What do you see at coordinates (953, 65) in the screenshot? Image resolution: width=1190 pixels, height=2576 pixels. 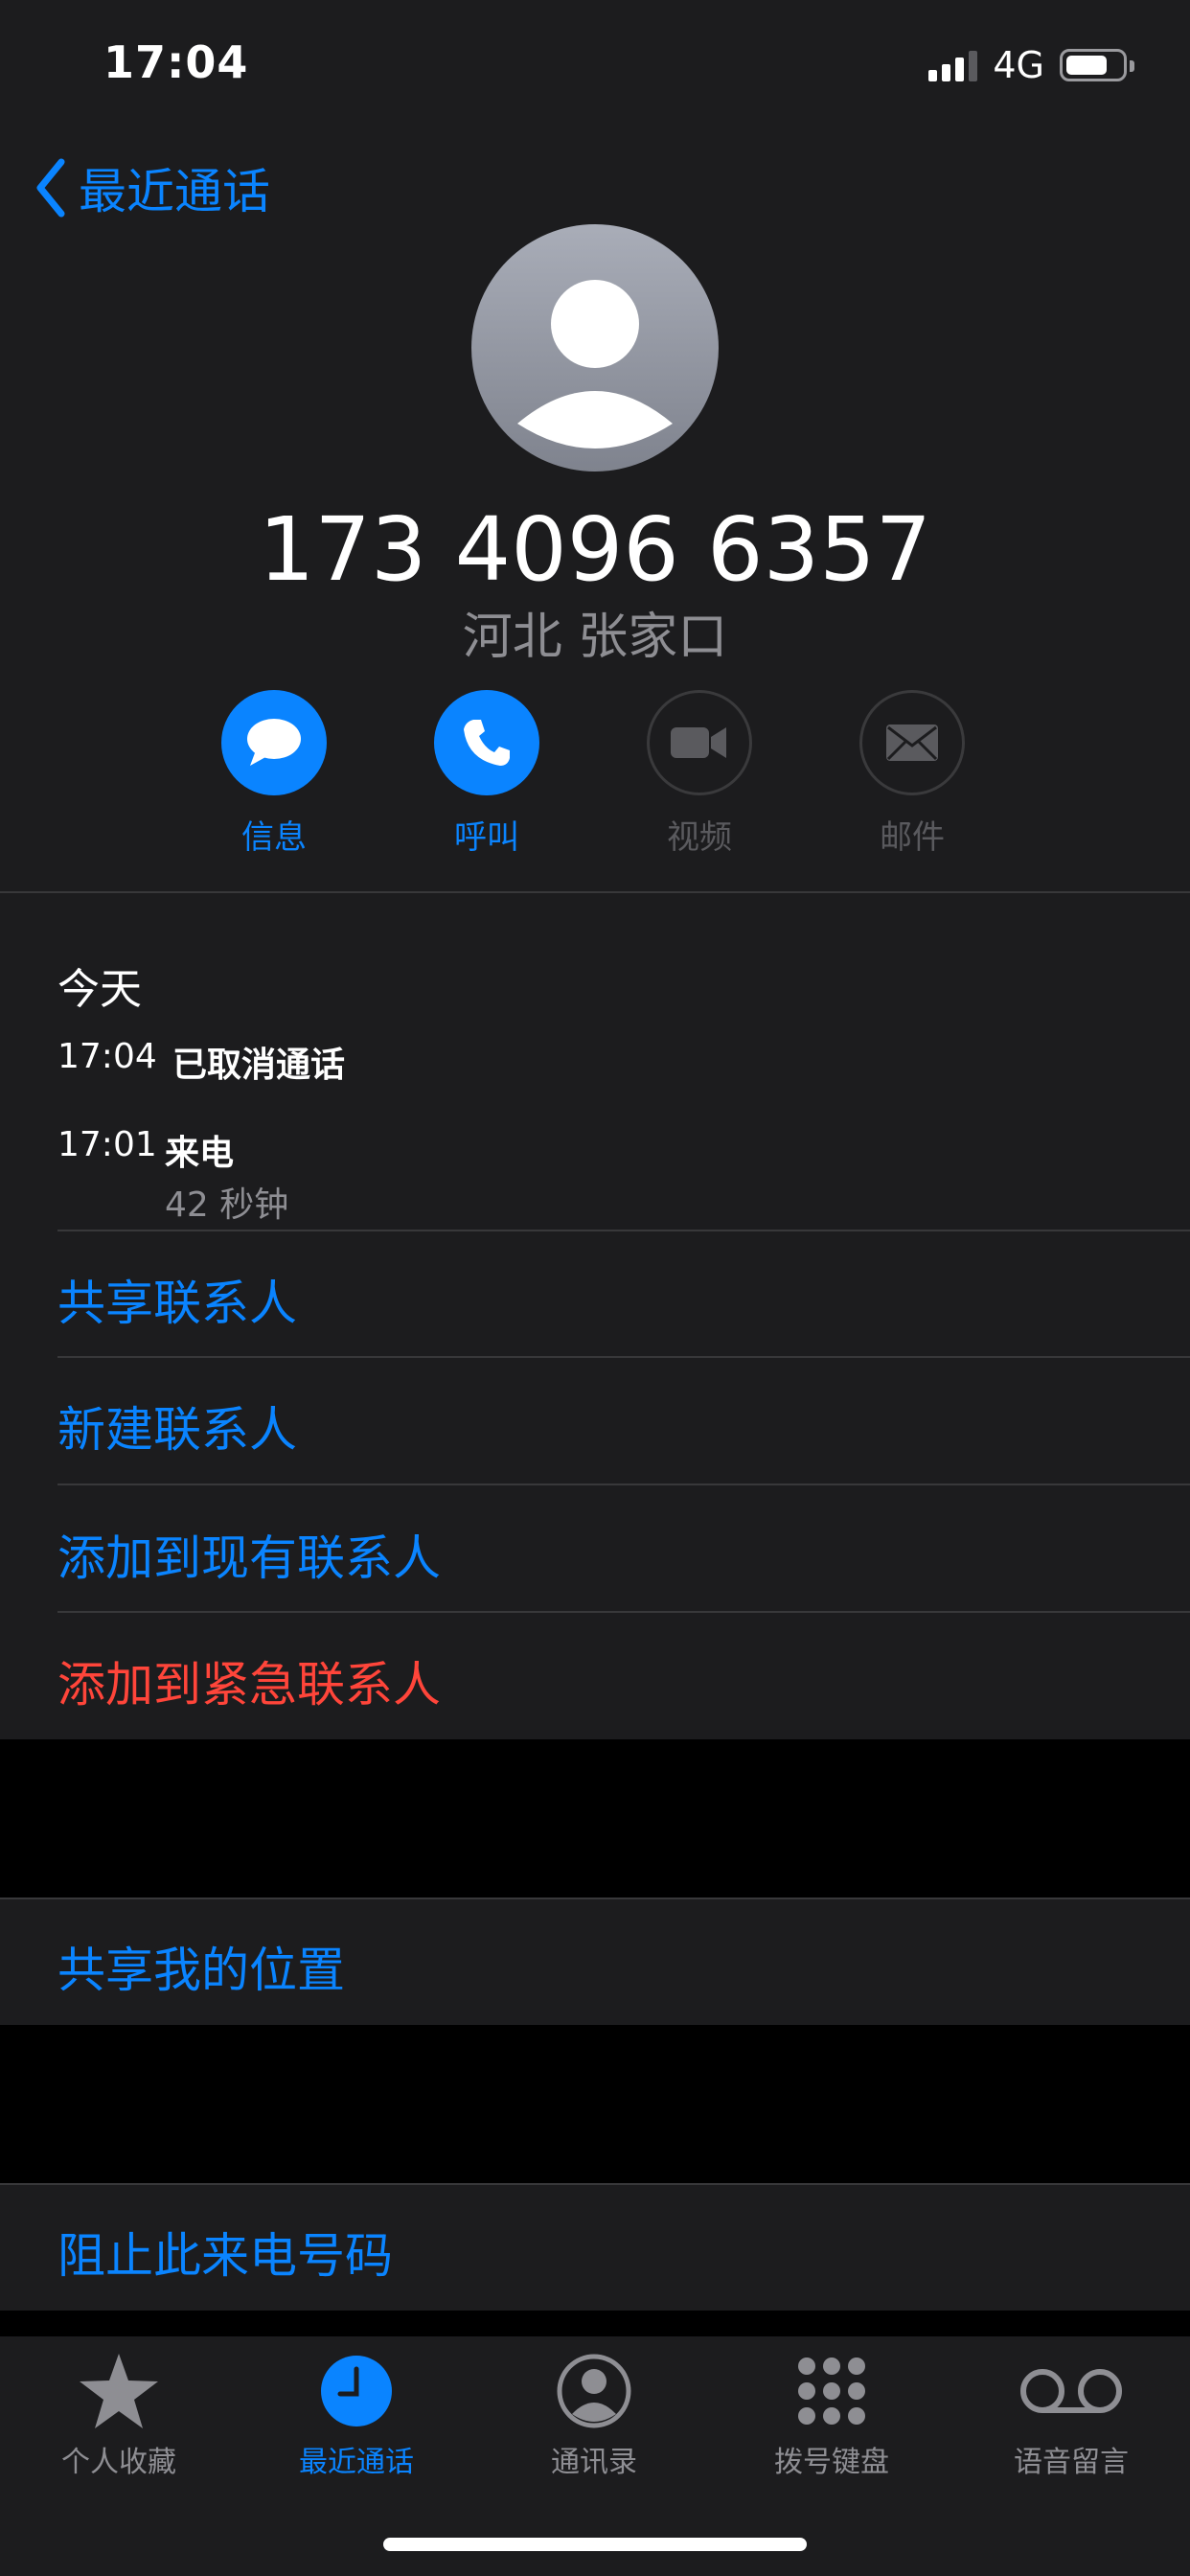 I see `cellular-signal-icon` at bounding box center [953, 65].